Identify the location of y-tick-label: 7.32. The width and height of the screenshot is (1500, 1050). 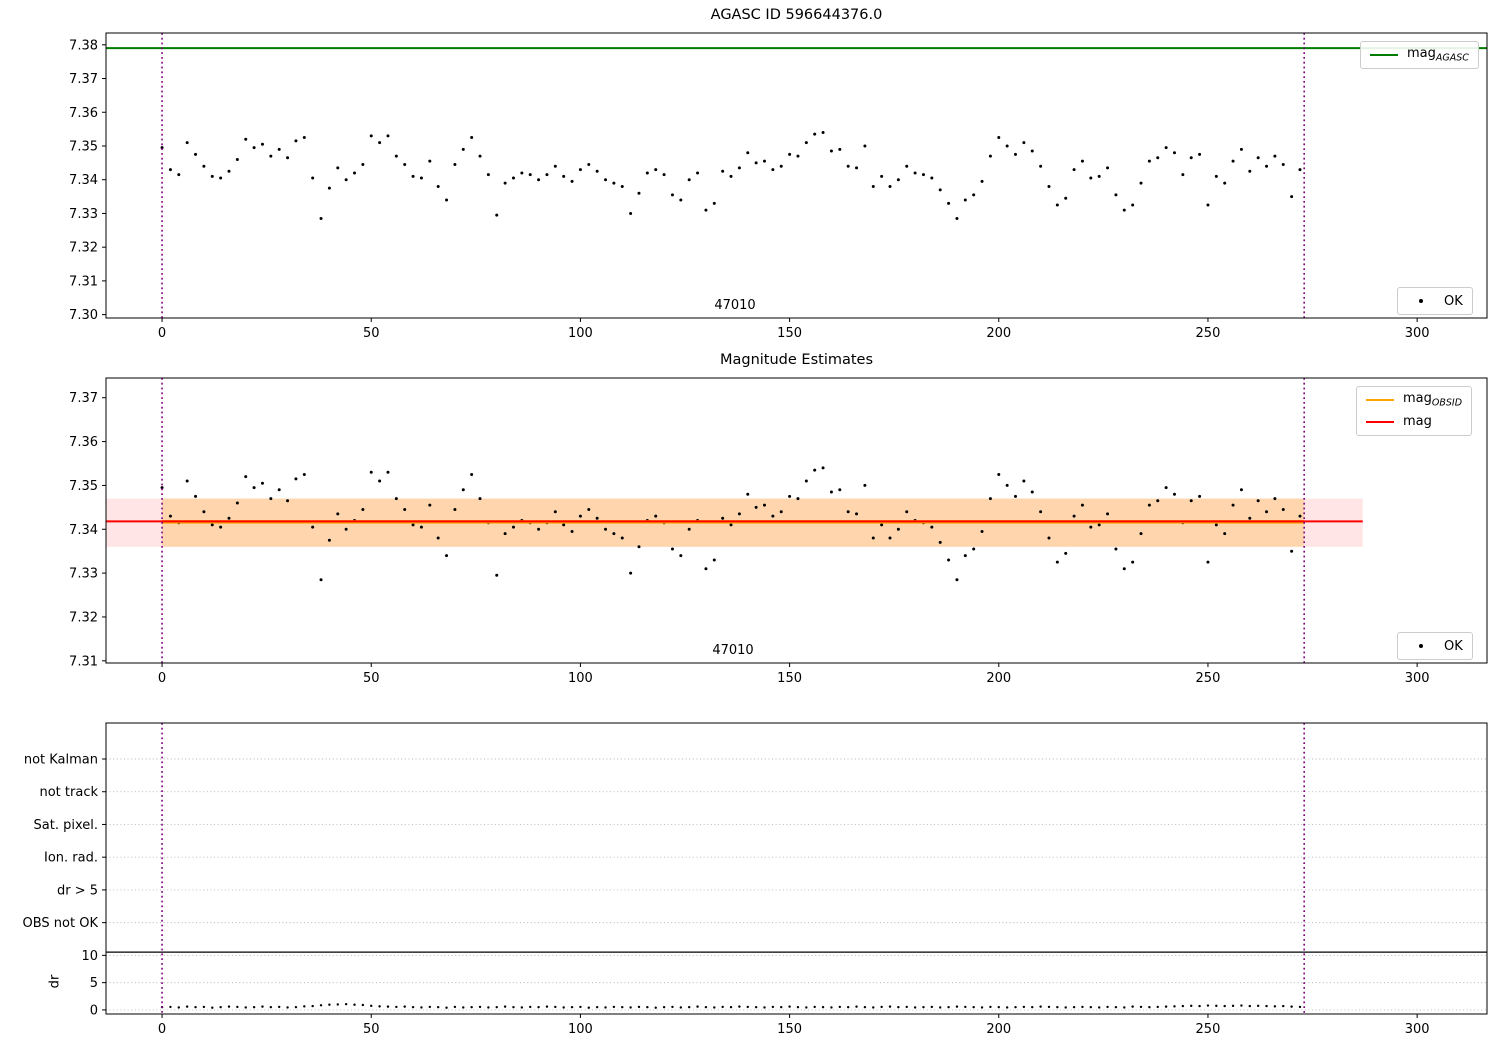
(83, 617).